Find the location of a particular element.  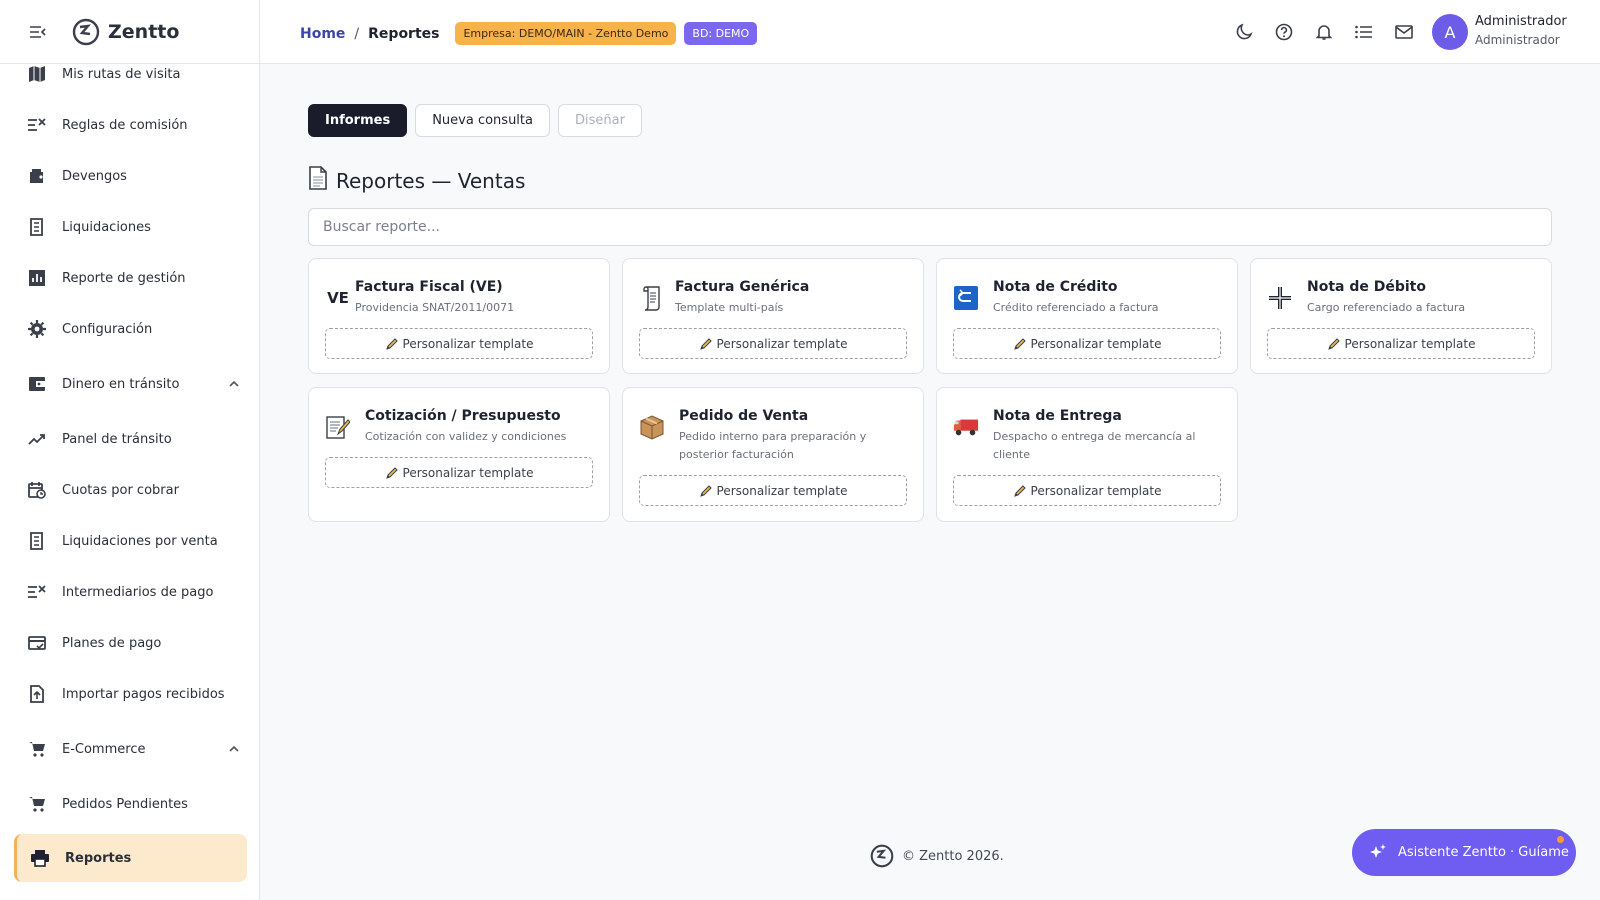

sidebar-item-label: Pedidos Pendientes is located at coordinates (125, 804).